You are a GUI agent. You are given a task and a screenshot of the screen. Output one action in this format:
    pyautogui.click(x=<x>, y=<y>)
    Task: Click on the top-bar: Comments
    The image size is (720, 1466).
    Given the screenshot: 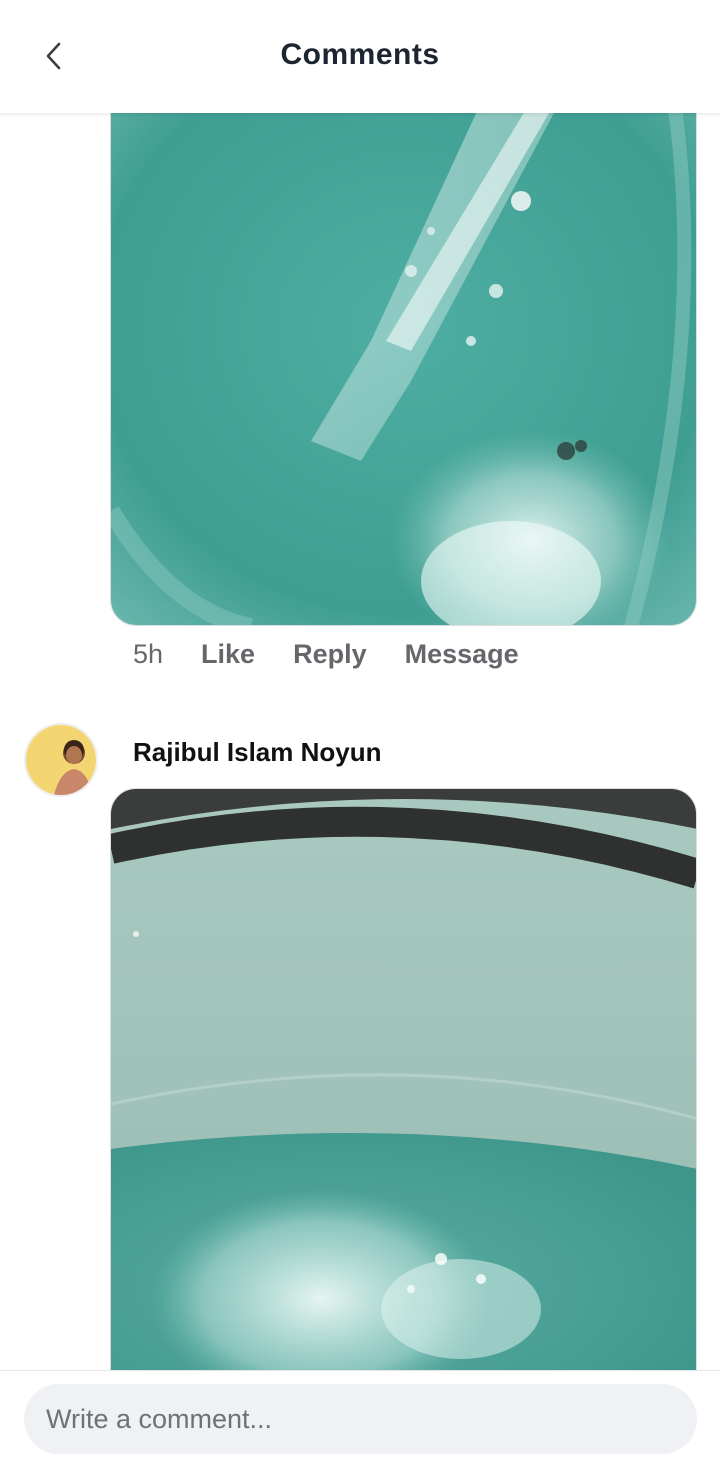 What is the action you would take?
    pyautogui.click(x=360, y=56)
    